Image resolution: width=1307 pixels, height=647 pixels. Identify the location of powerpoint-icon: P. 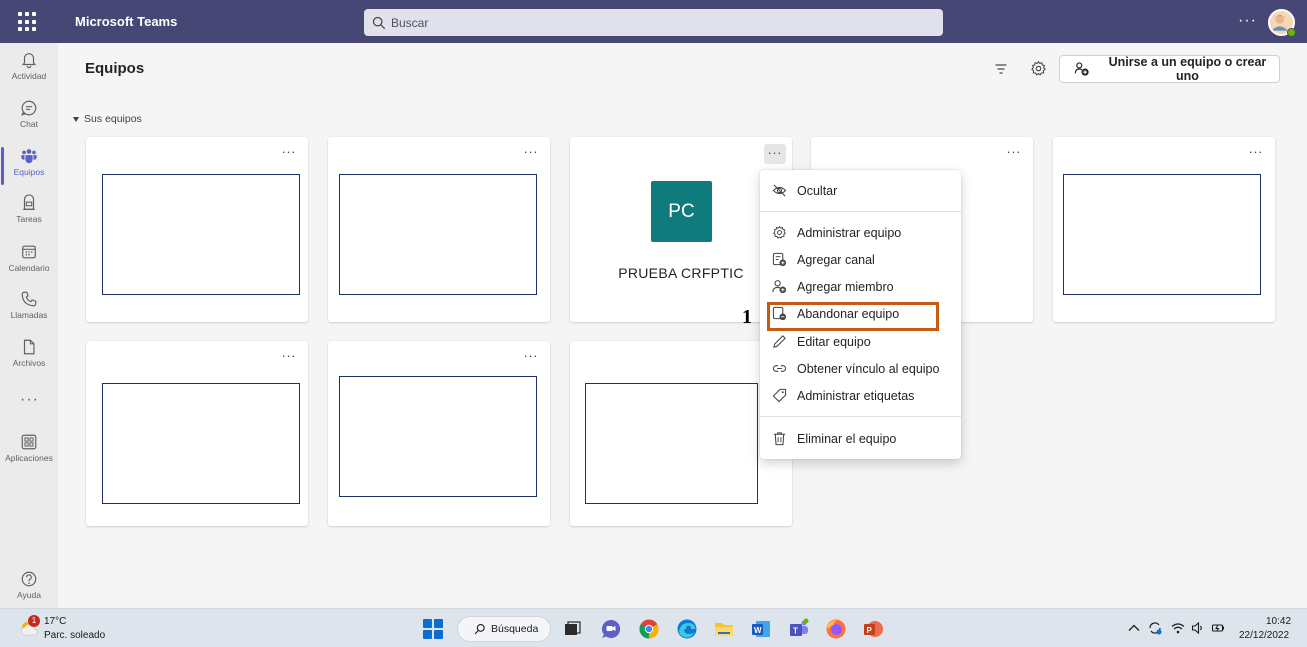
(873, 629).